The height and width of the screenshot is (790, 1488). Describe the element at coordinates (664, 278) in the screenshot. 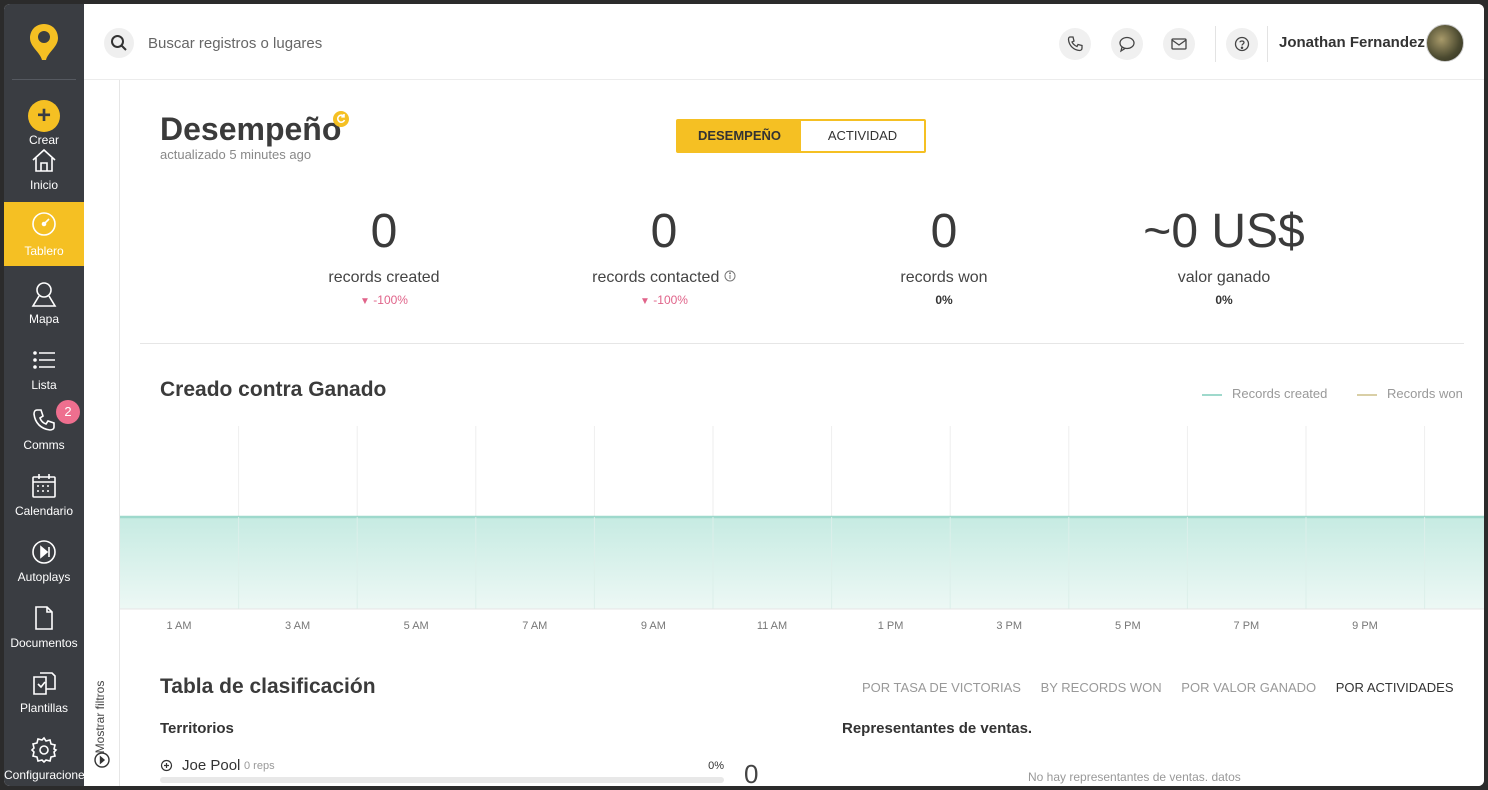

I see `metric-label: records contacted` at that location.